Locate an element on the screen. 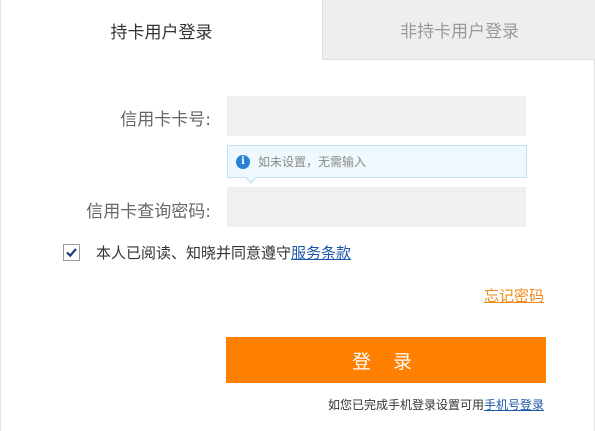 The width and height of the screenshot is (595, 431). agreement-row: 本人已阅读、知晓并同意遵守 服务条款 is located at coordinates (207, 252).